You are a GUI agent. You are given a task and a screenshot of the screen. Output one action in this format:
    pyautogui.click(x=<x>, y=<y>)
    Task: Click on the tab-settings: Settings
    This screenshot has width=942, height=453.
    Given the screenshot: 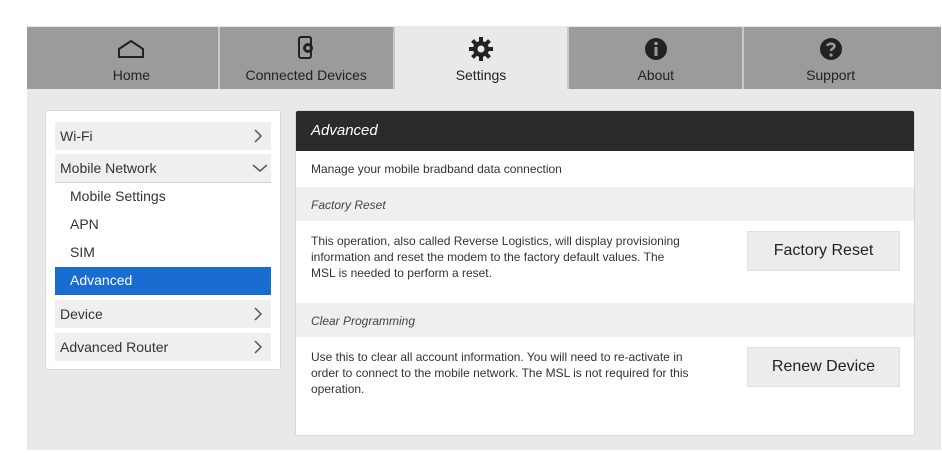 What is the action you would take?
    pyautogui.click(x=482, y=58)
    